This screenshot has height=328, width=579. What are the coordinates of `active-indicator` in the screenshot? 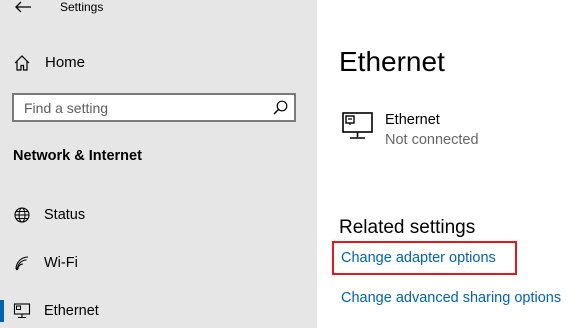 It's located at (2, 311).